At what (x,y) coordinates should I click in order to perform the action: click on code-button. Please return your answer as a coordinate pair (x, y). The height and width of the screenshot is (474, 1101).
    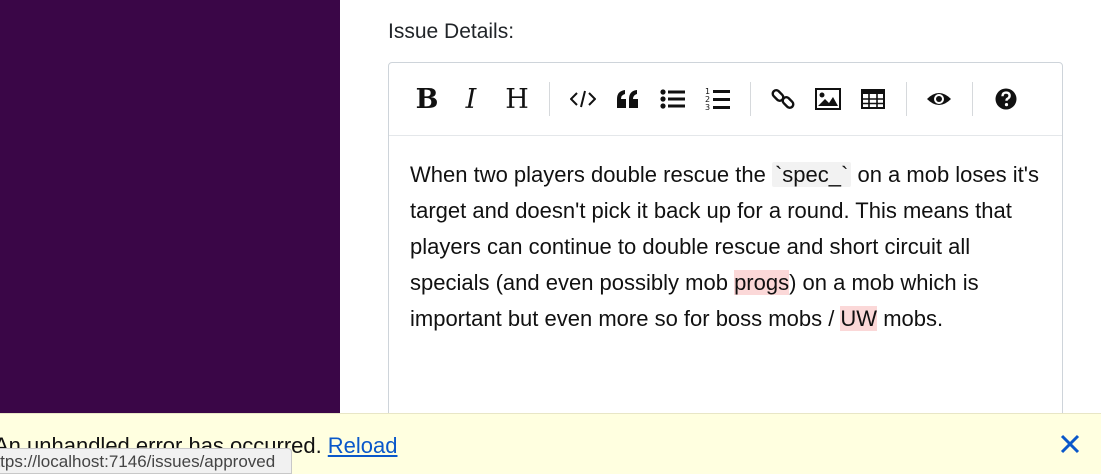
    Looking at the image, I should click on (583, 99).